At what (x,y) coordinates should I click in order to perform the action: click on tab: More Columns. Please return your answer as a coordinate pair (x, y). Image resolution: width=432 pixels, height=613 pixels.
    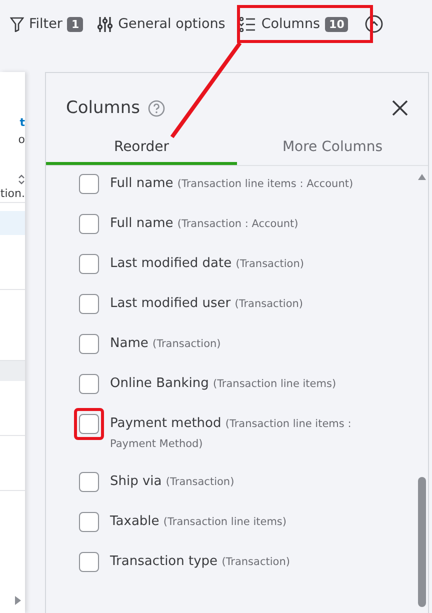
    Looking at the image, I should click on (332, 149).